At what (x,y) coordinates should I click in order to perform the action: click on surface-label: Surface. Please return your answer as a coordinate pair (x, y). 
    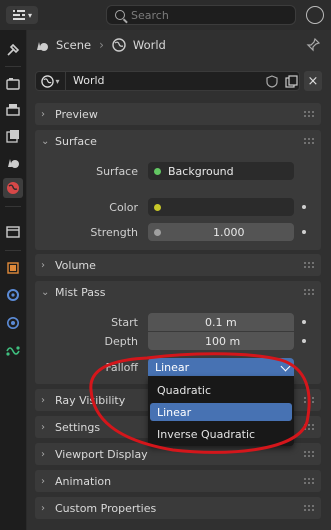
    Looking at the image, I should click on (117, 171).